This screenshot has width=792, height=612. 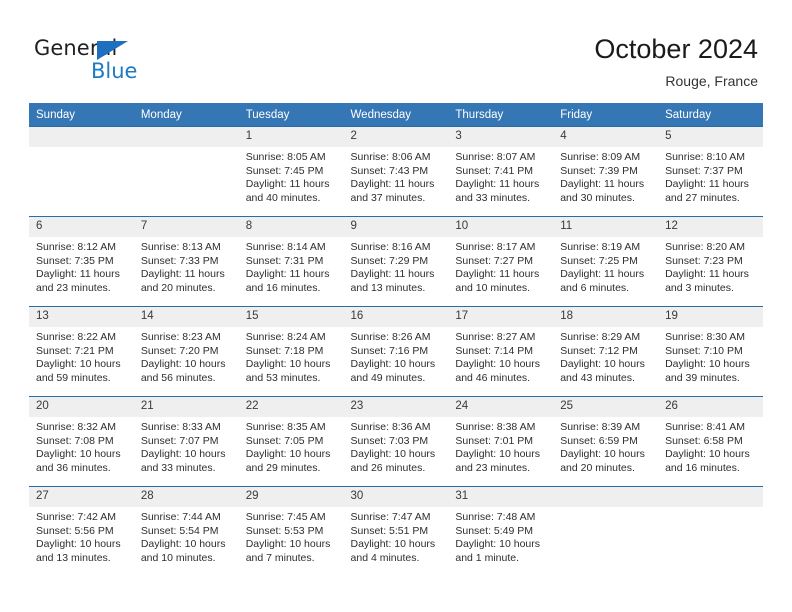 I want to click on day-number: 24, so click(x=501, y=407).